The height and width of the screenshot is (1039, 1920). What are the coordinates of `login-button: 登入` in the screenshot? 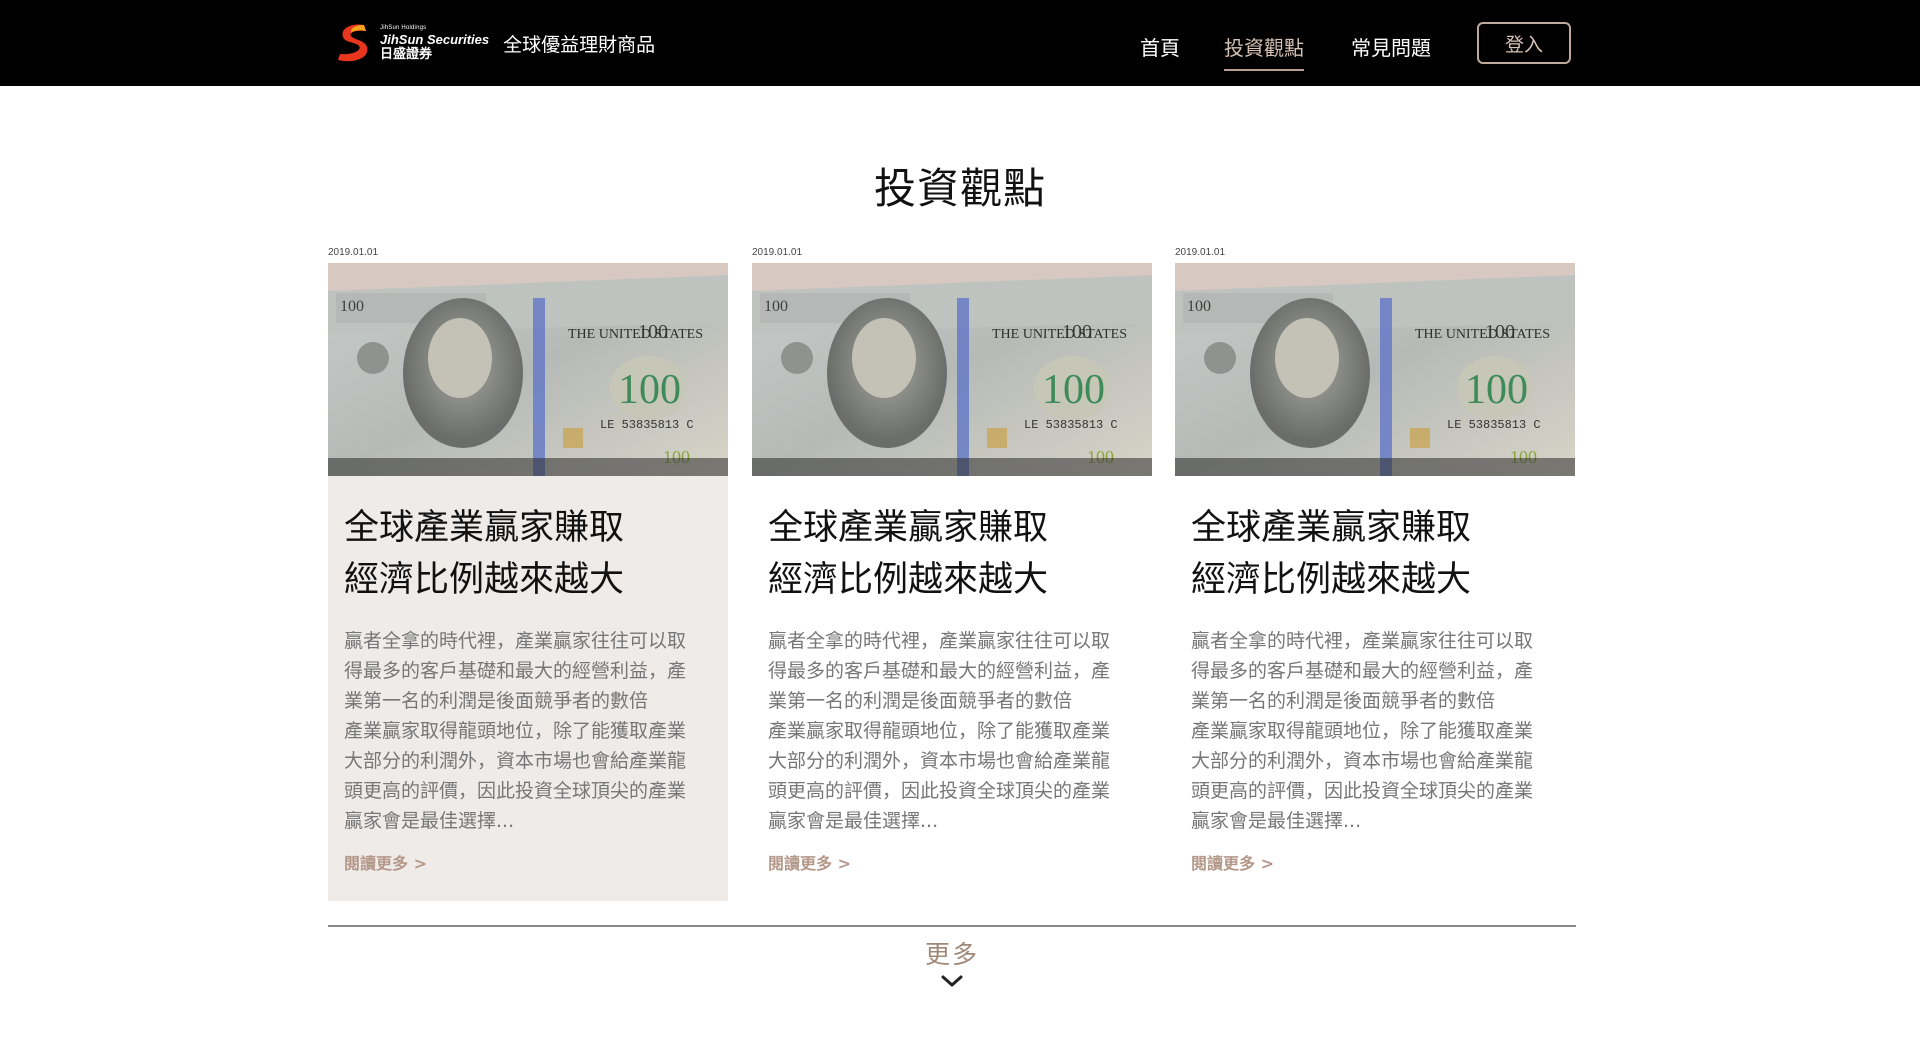 It's located at (1524, 43).